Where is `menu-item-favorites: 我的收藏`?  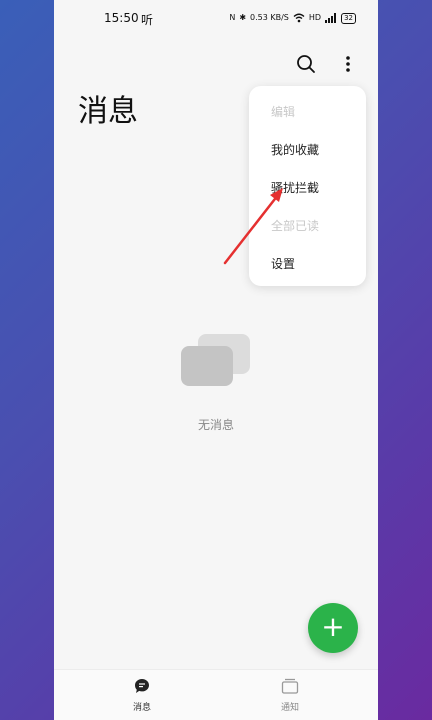 menu-item-favorites: 我的收藏 is located at coordinates (295, 149).